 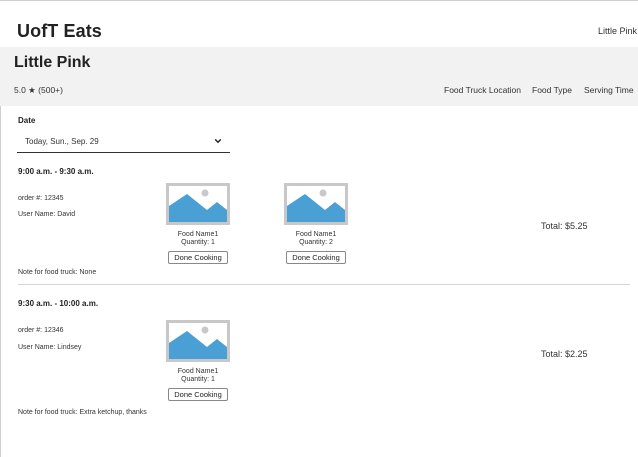 What do you see at coordinates (47, 214) in the screenshot?
I see `user-name: User Name: David` at bounding box center [47, 214].